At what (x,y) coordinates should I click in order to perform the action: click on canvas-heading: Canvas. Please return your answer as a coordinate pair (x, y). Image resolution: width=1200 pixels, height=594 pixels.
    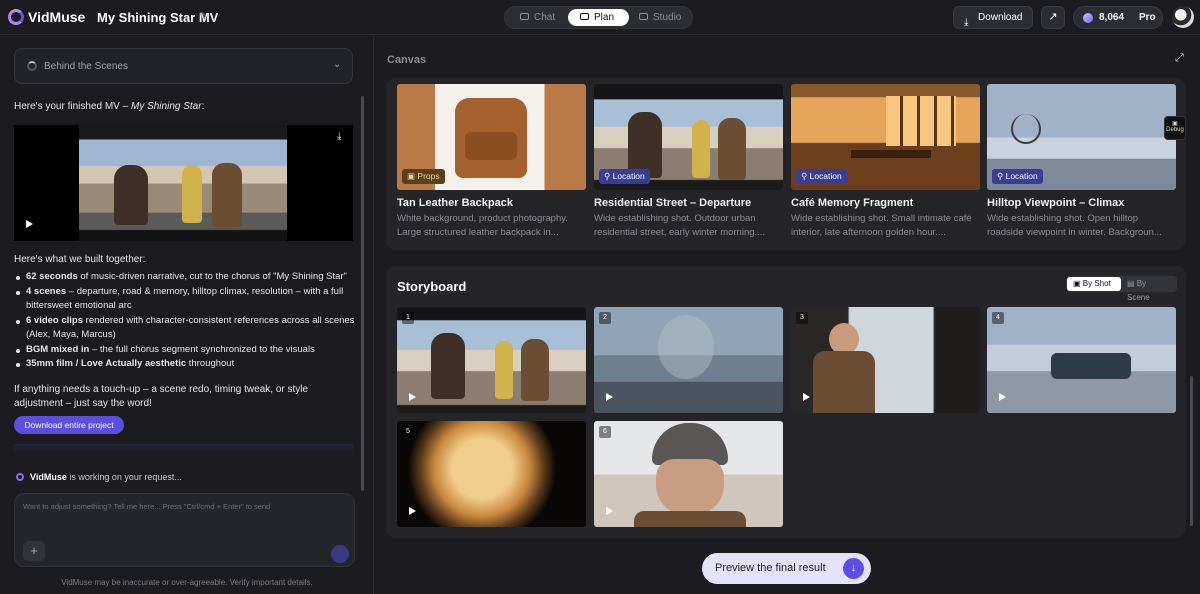
    Looking at the image, I should click on (407, 60).